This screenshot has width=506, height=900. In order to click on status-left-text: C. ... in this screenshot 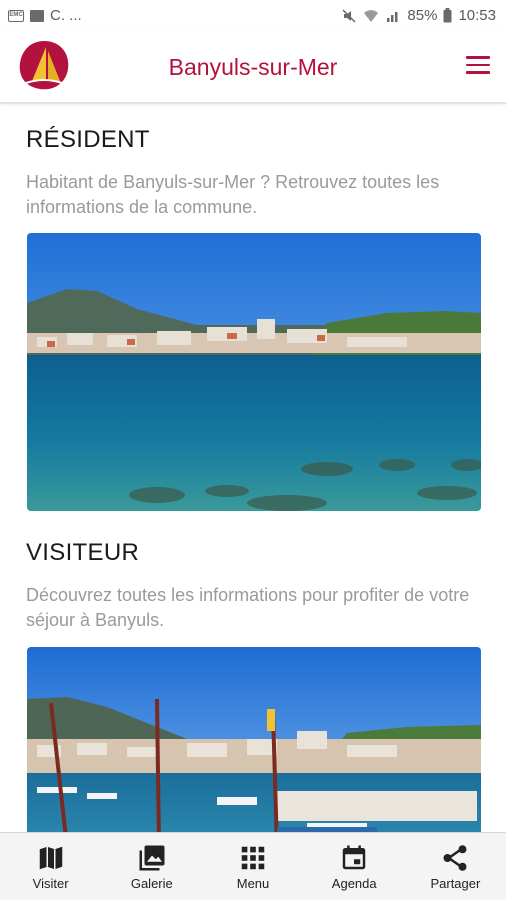, I will do `click(66, 15)`.